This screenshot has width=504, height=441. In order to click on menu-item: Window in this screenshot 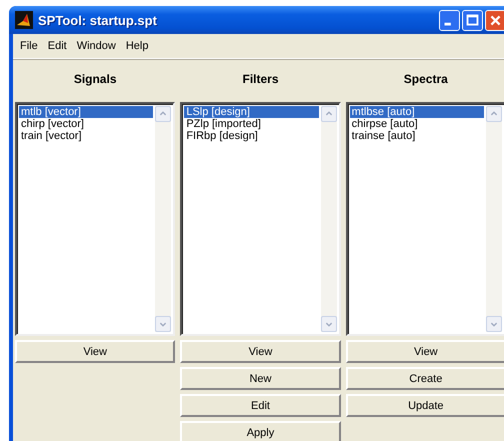, I will do `click(96, 46)`.